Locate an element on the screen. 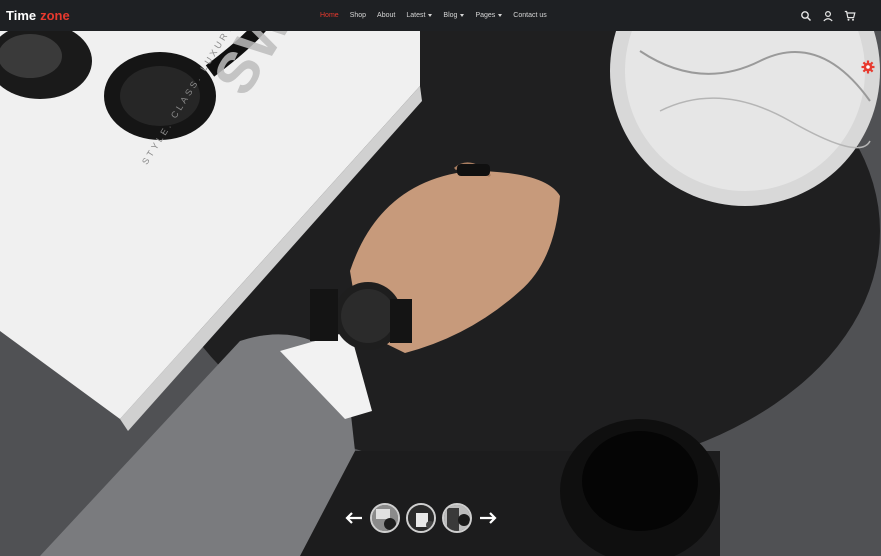  nav-item-contact: Contact us is located at coordinates (529, 15).